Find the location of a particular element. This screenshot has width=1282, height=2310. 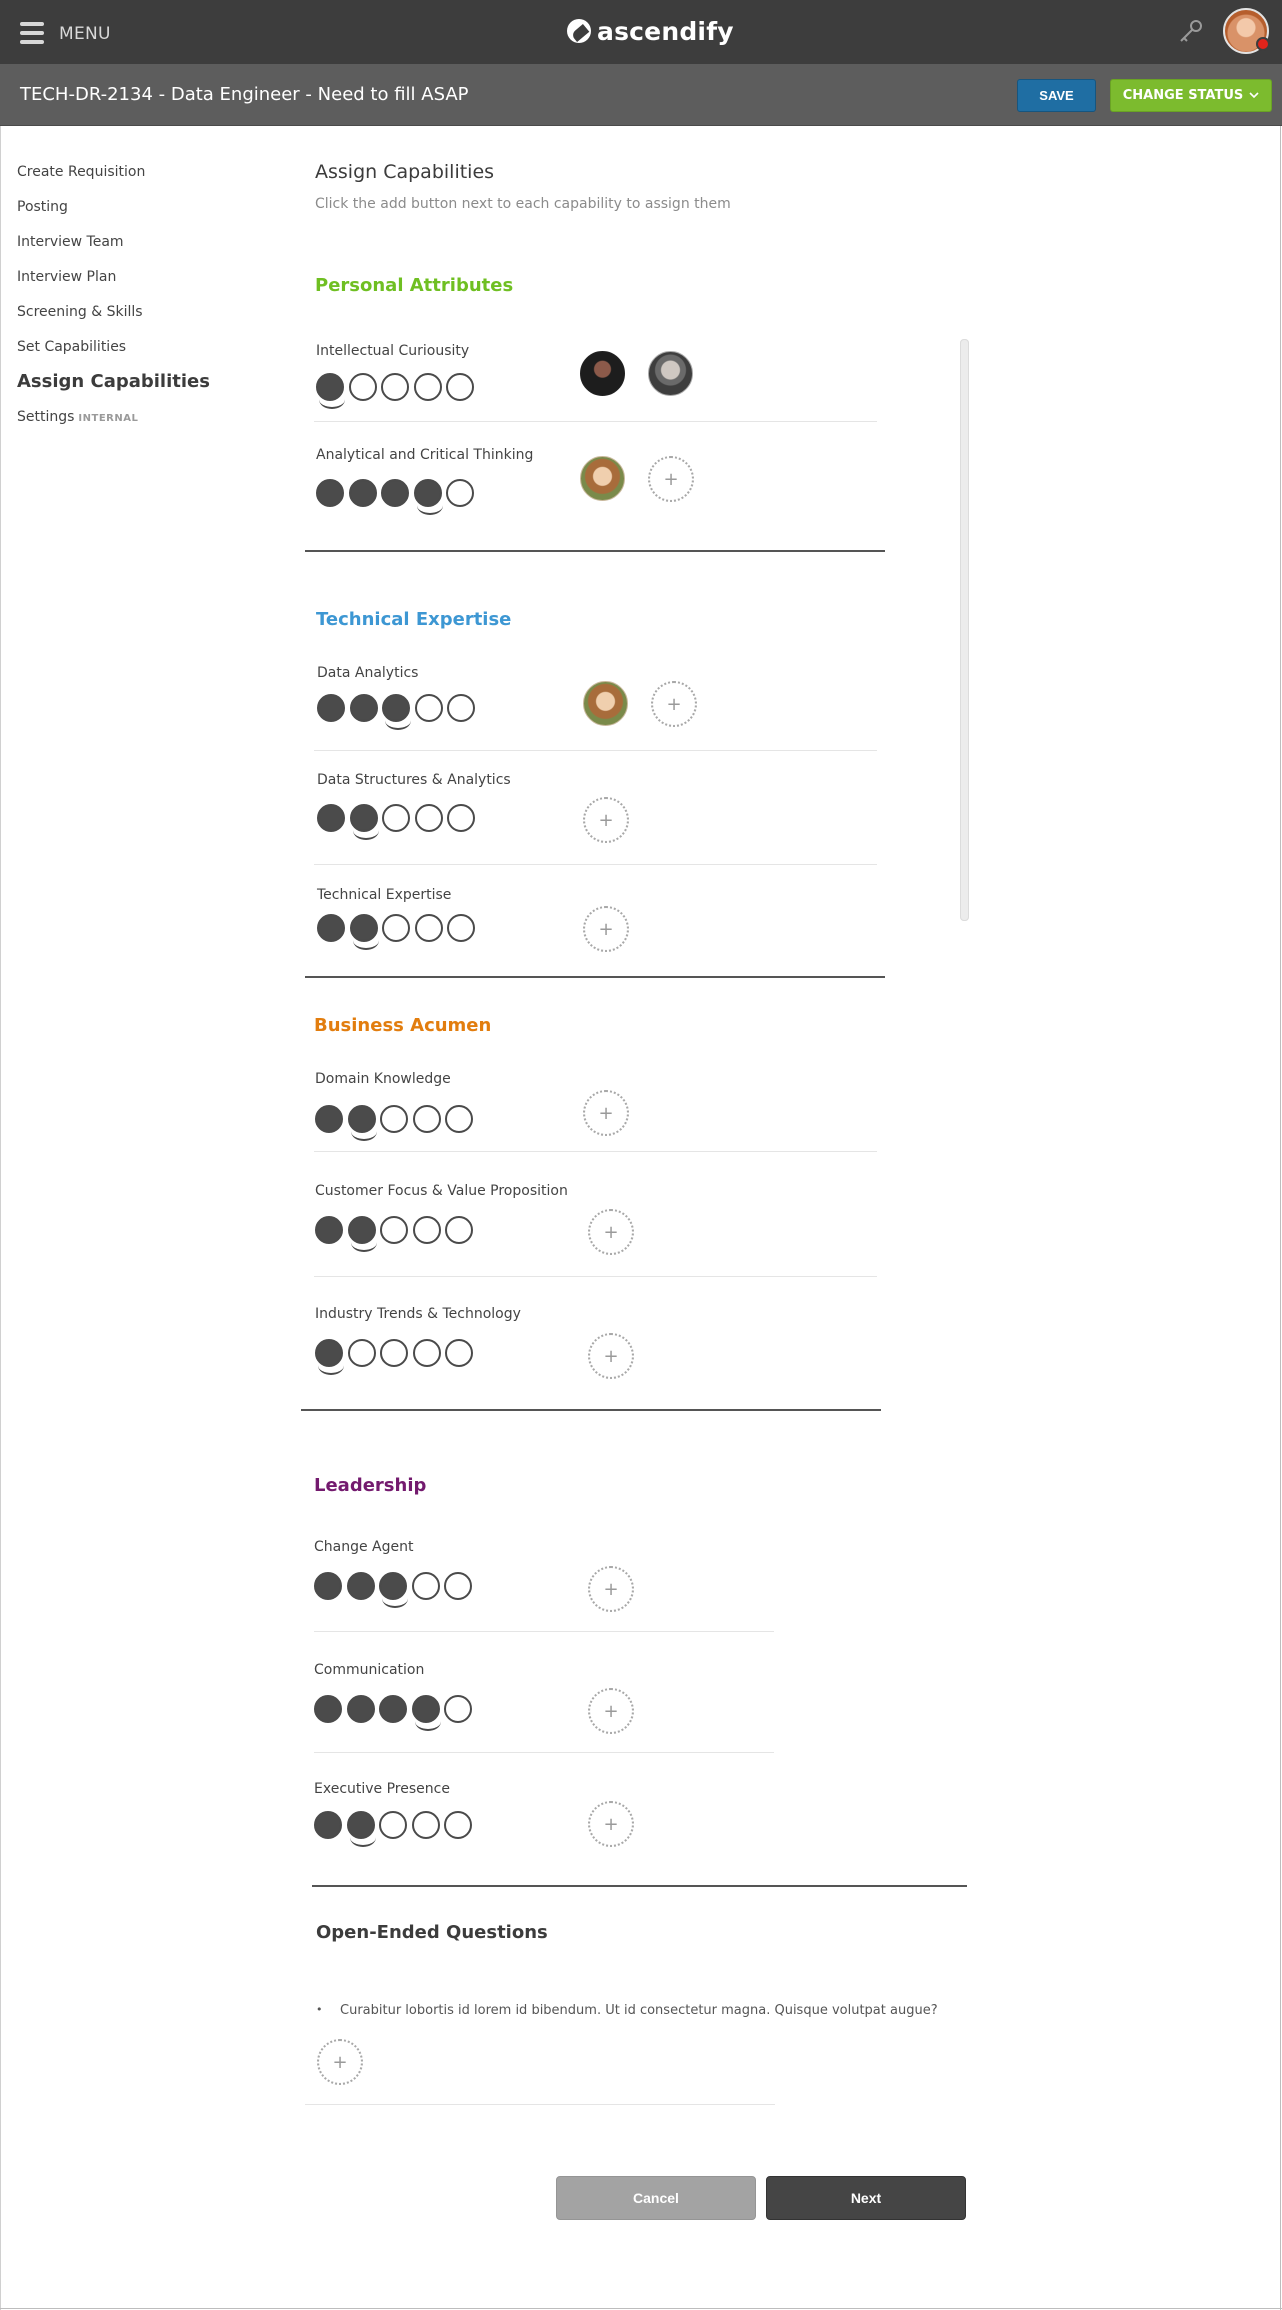

change-status-label: CHANGE STATUS is located at coordinates (1183, 95).